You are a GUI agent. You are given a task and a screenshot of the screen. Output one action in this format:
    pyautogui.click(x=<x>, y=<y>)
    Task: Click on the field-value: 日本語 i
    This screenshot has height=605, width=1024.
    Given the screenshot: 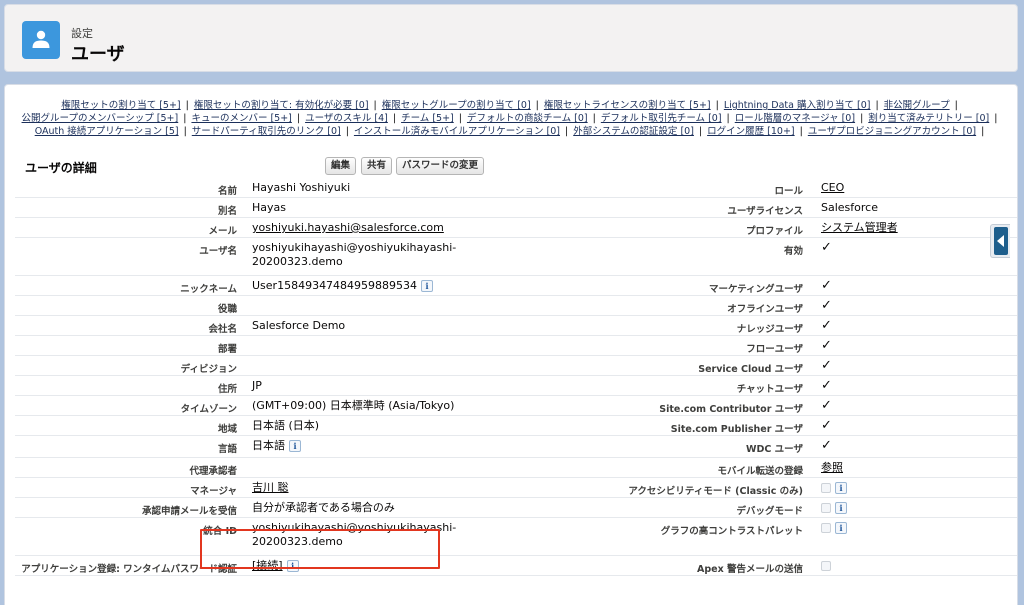 What is the action you would take?
    pyautogui.click(x=372, y=446)
    